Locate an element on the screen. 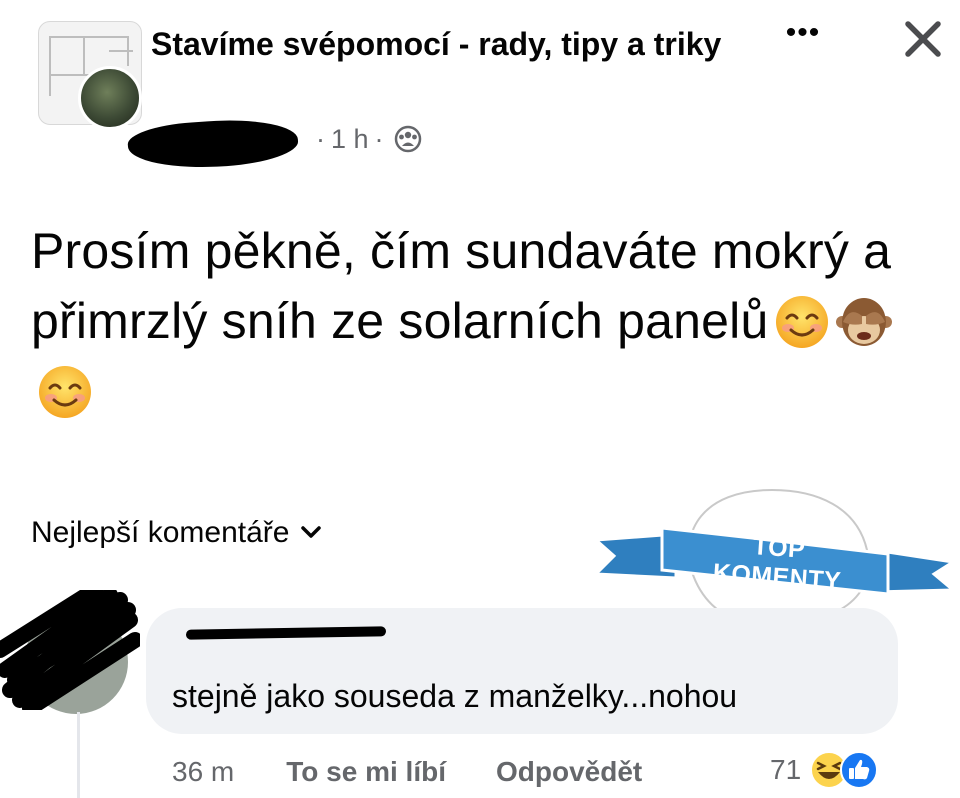  close-button is located at coordinates (923, 39).